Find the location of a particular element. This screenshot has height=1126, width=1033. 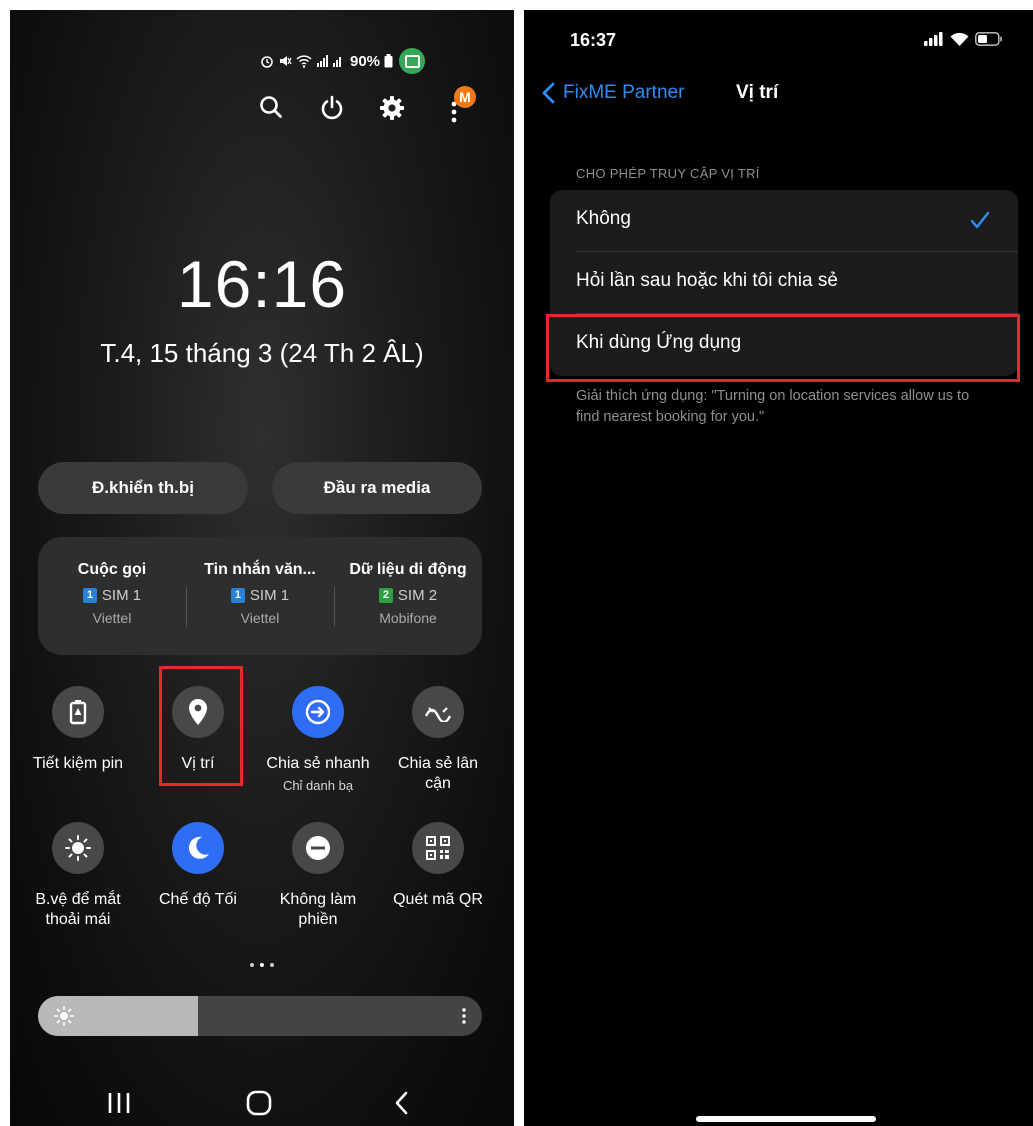

home-icon is located at coordinates (259, 1103).